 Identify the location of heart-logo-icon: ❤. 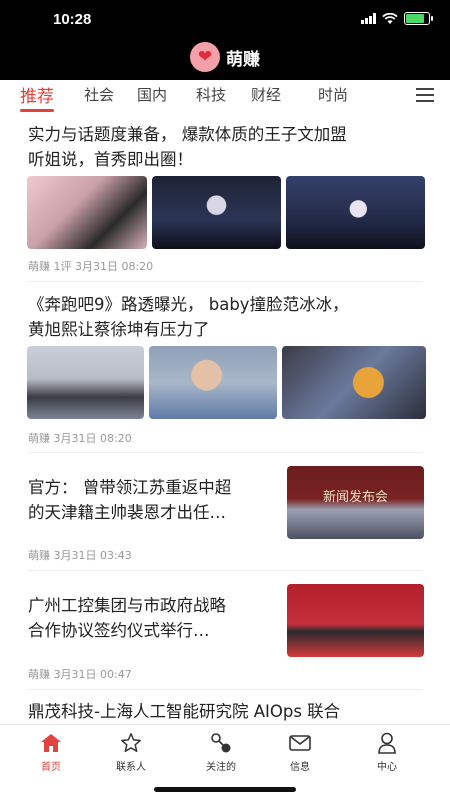
(205, 57).